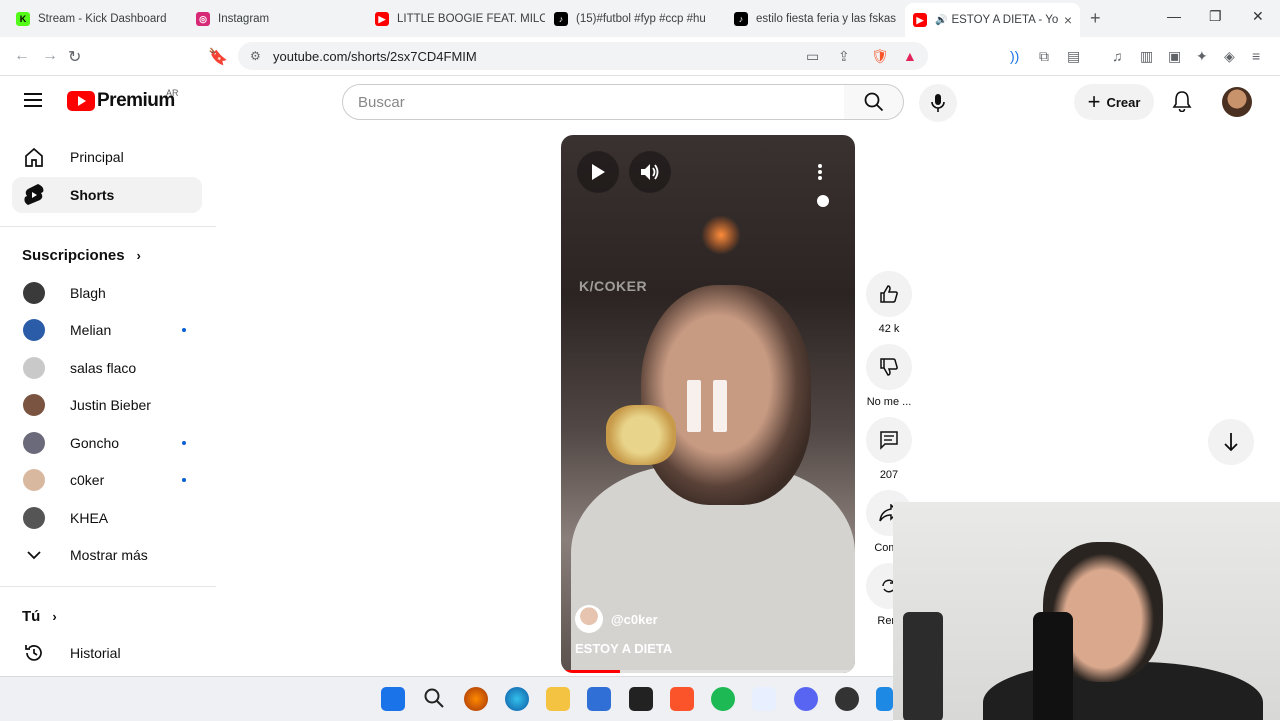 The height and width of the screenshot is (721, 1280). What do you see at coordinates (593, 102) in the screenshot?
I see `search-input: Buscar` at bounding box center [593, 102].